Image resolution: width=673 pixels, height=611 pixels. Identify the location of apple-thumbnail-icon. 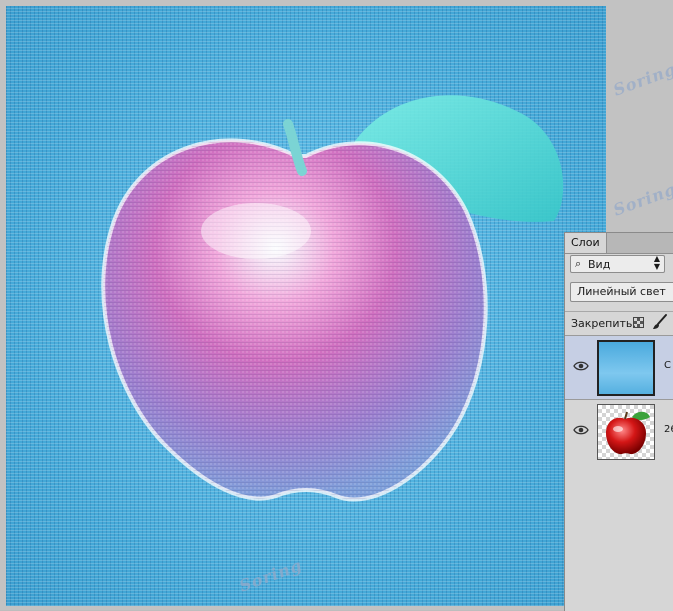
(628, 433).